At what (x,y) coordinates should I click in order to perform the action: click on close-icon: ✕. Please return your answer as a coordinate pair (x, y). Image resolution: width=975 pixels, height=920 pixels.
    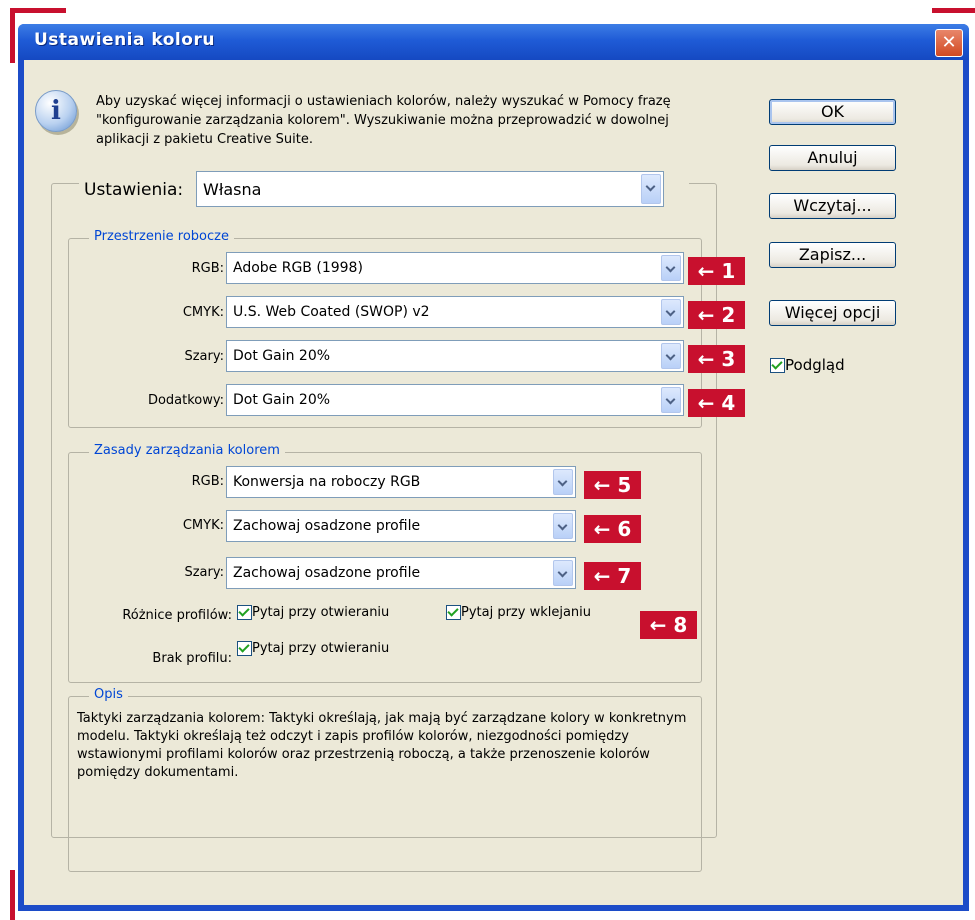
    Looking at the image, I should click on (949, 42).